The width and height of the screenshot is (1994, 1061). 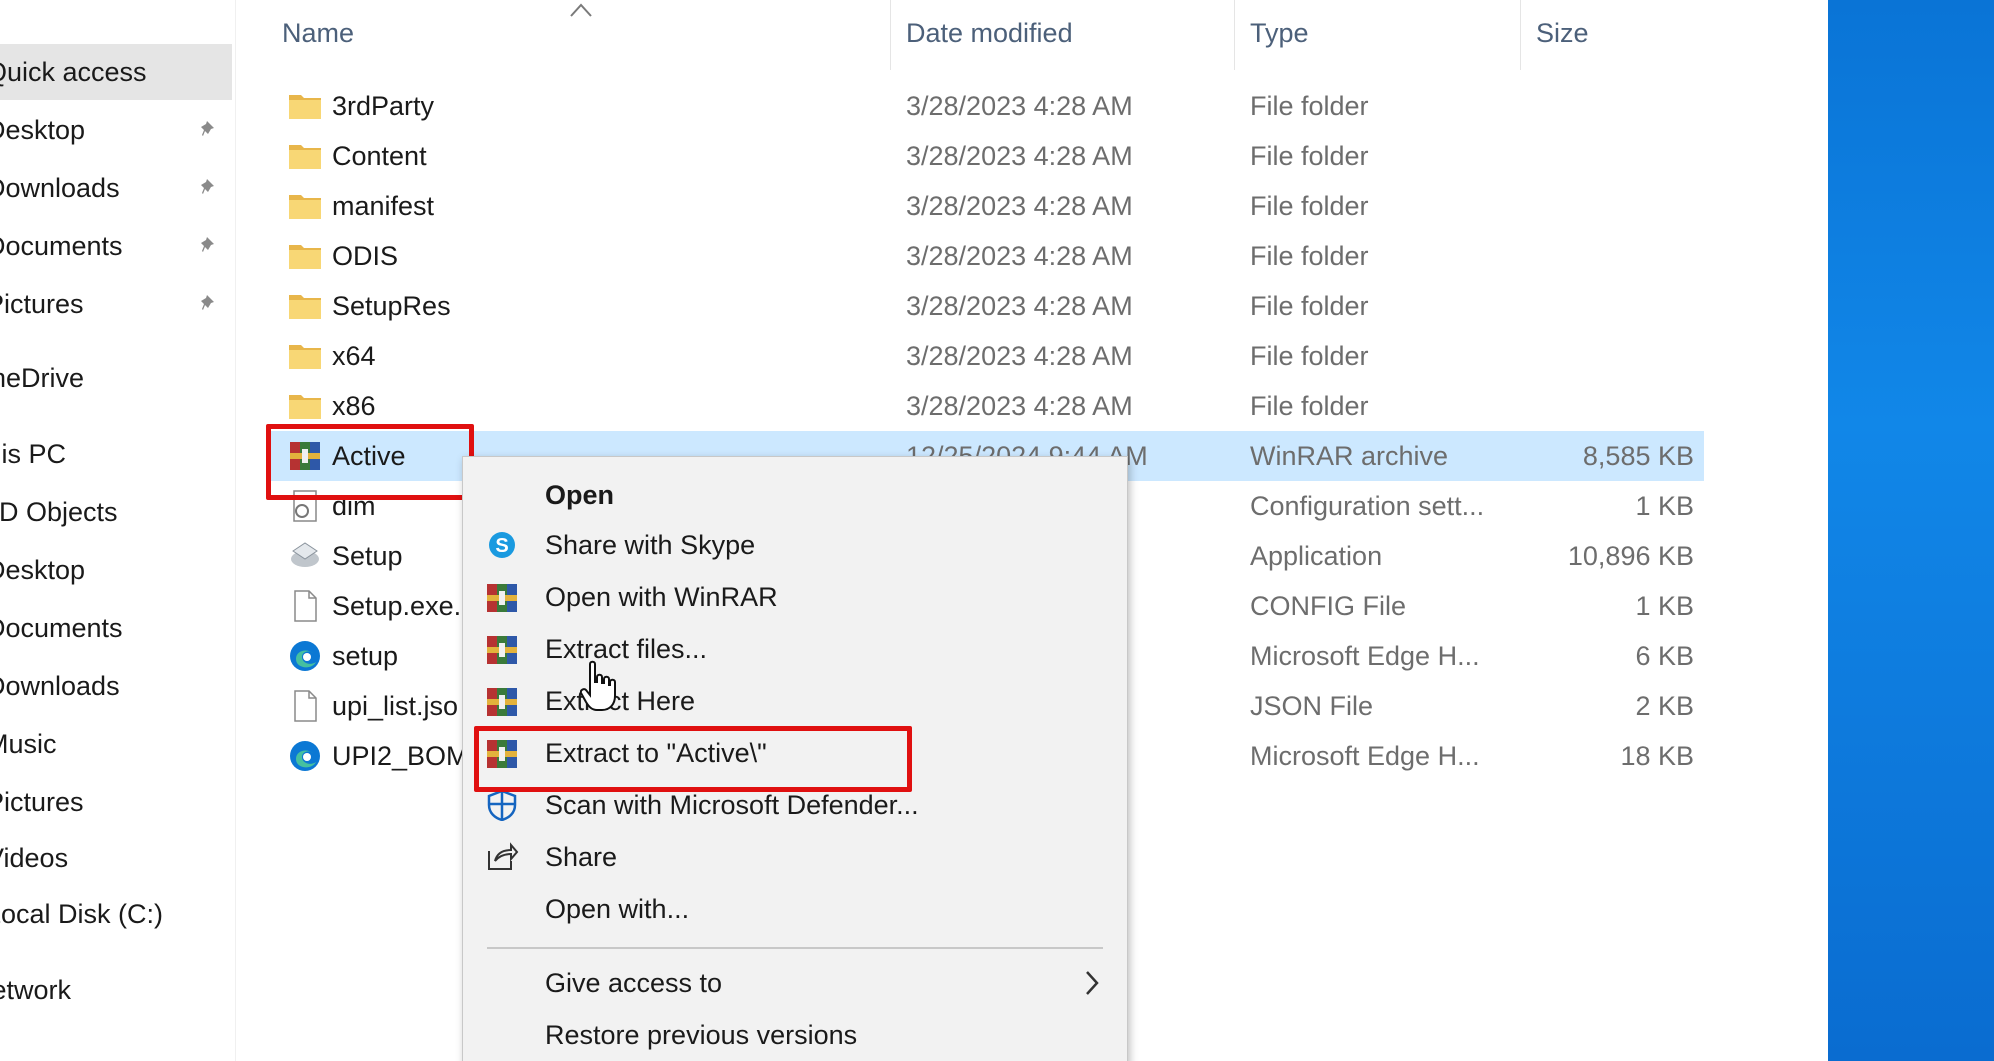 I want to click on sidebar-item-label: 3D Objects, so click(x=59, y=512).